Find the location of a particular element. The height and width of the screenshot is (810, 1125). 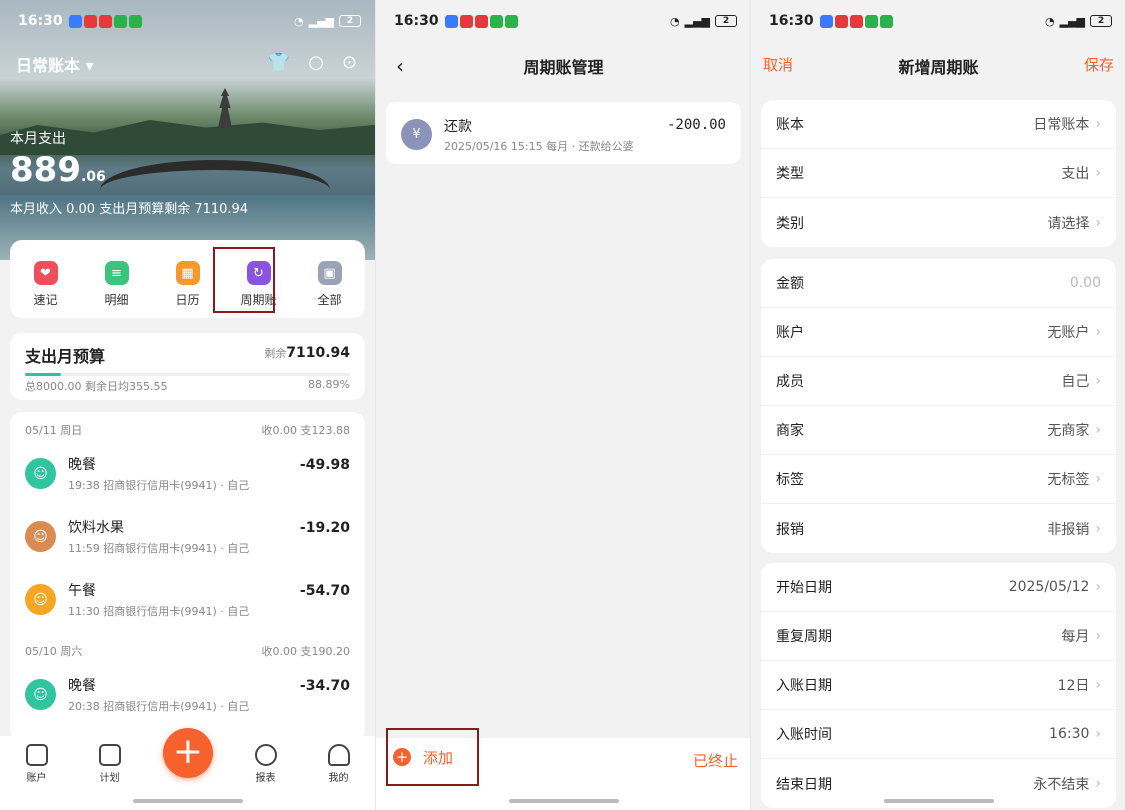

home-indicator is located at coordinates (188, 801).